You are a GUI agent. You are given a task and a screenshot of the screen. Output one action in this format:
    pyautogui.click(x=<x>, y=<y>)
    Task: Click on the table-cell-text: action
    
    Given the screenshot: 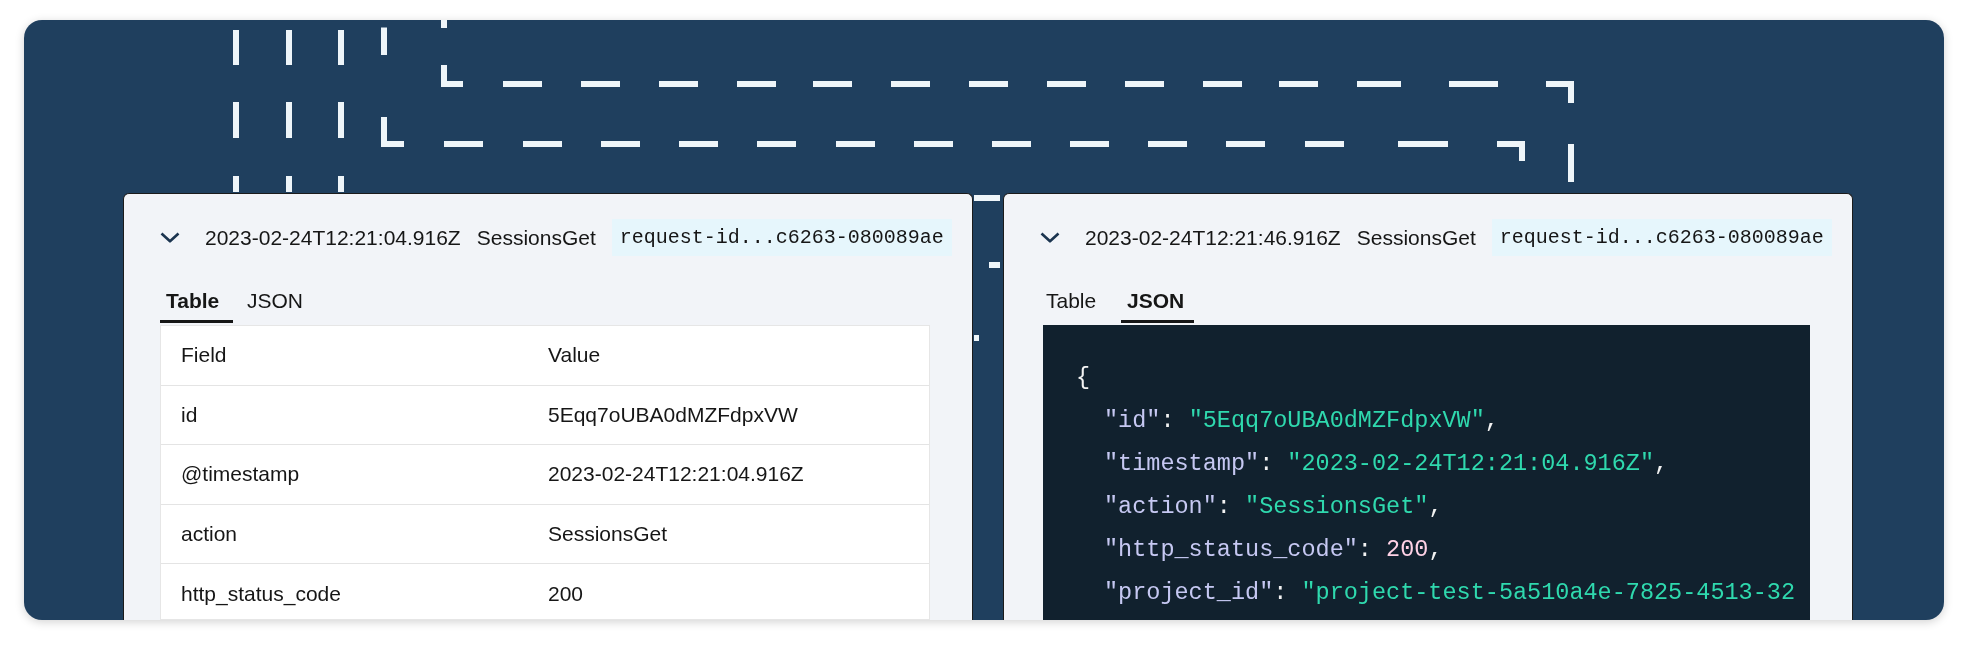 What is the action you would take?
    pyautogui.click(x=209, y=534)
    